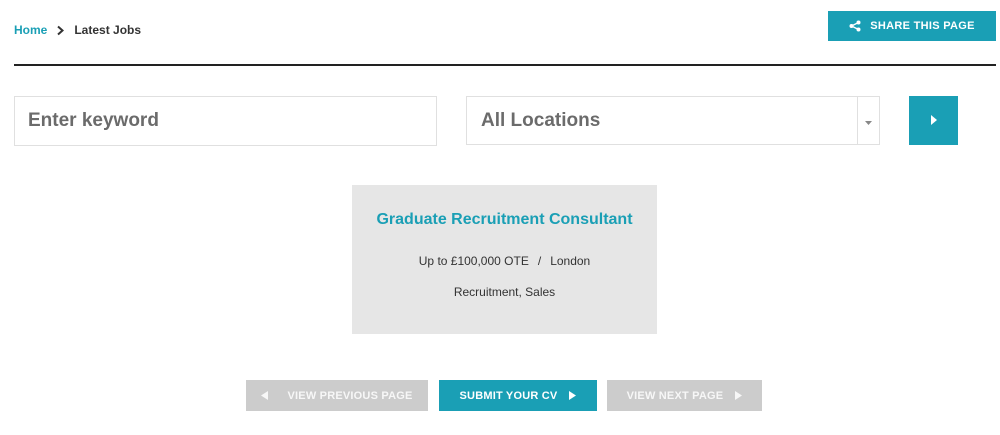  What do you see at coordinates (30, 30) in the screenshot?
I see `breadcrumb-home-link: Home` at bounding box center [30, 30].